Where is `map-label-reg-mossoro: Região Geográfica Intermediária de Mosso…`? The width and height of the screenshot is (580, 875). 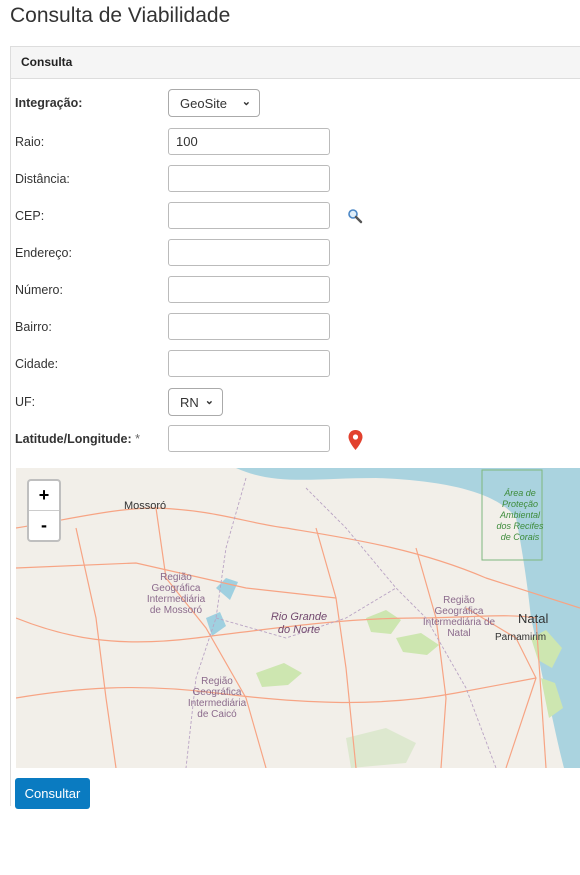 map-label-reg-mossoro: Região Geográfica Intermediária de Mosso… is located at coordinates (176, 594).